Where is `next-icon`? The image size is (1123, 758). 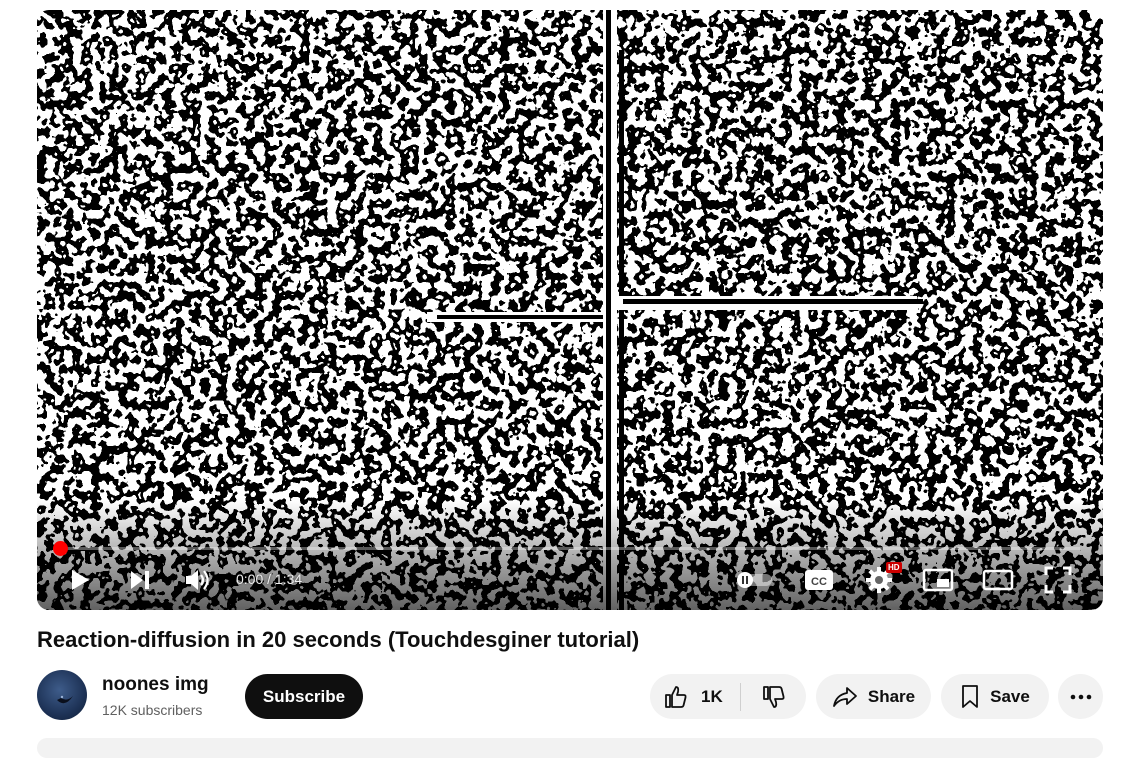 next-icon is located at coordinates (140, 580).